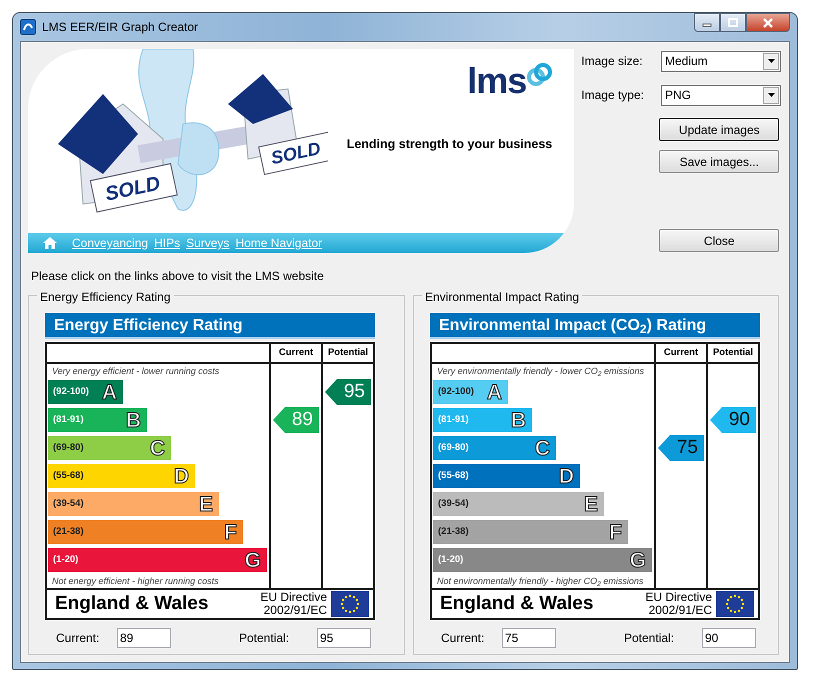 The image size is (818, 690). What do you see at coordinates (50, 243) in the screenshot?
I see `home-icon` at bounding box center [50, 243].